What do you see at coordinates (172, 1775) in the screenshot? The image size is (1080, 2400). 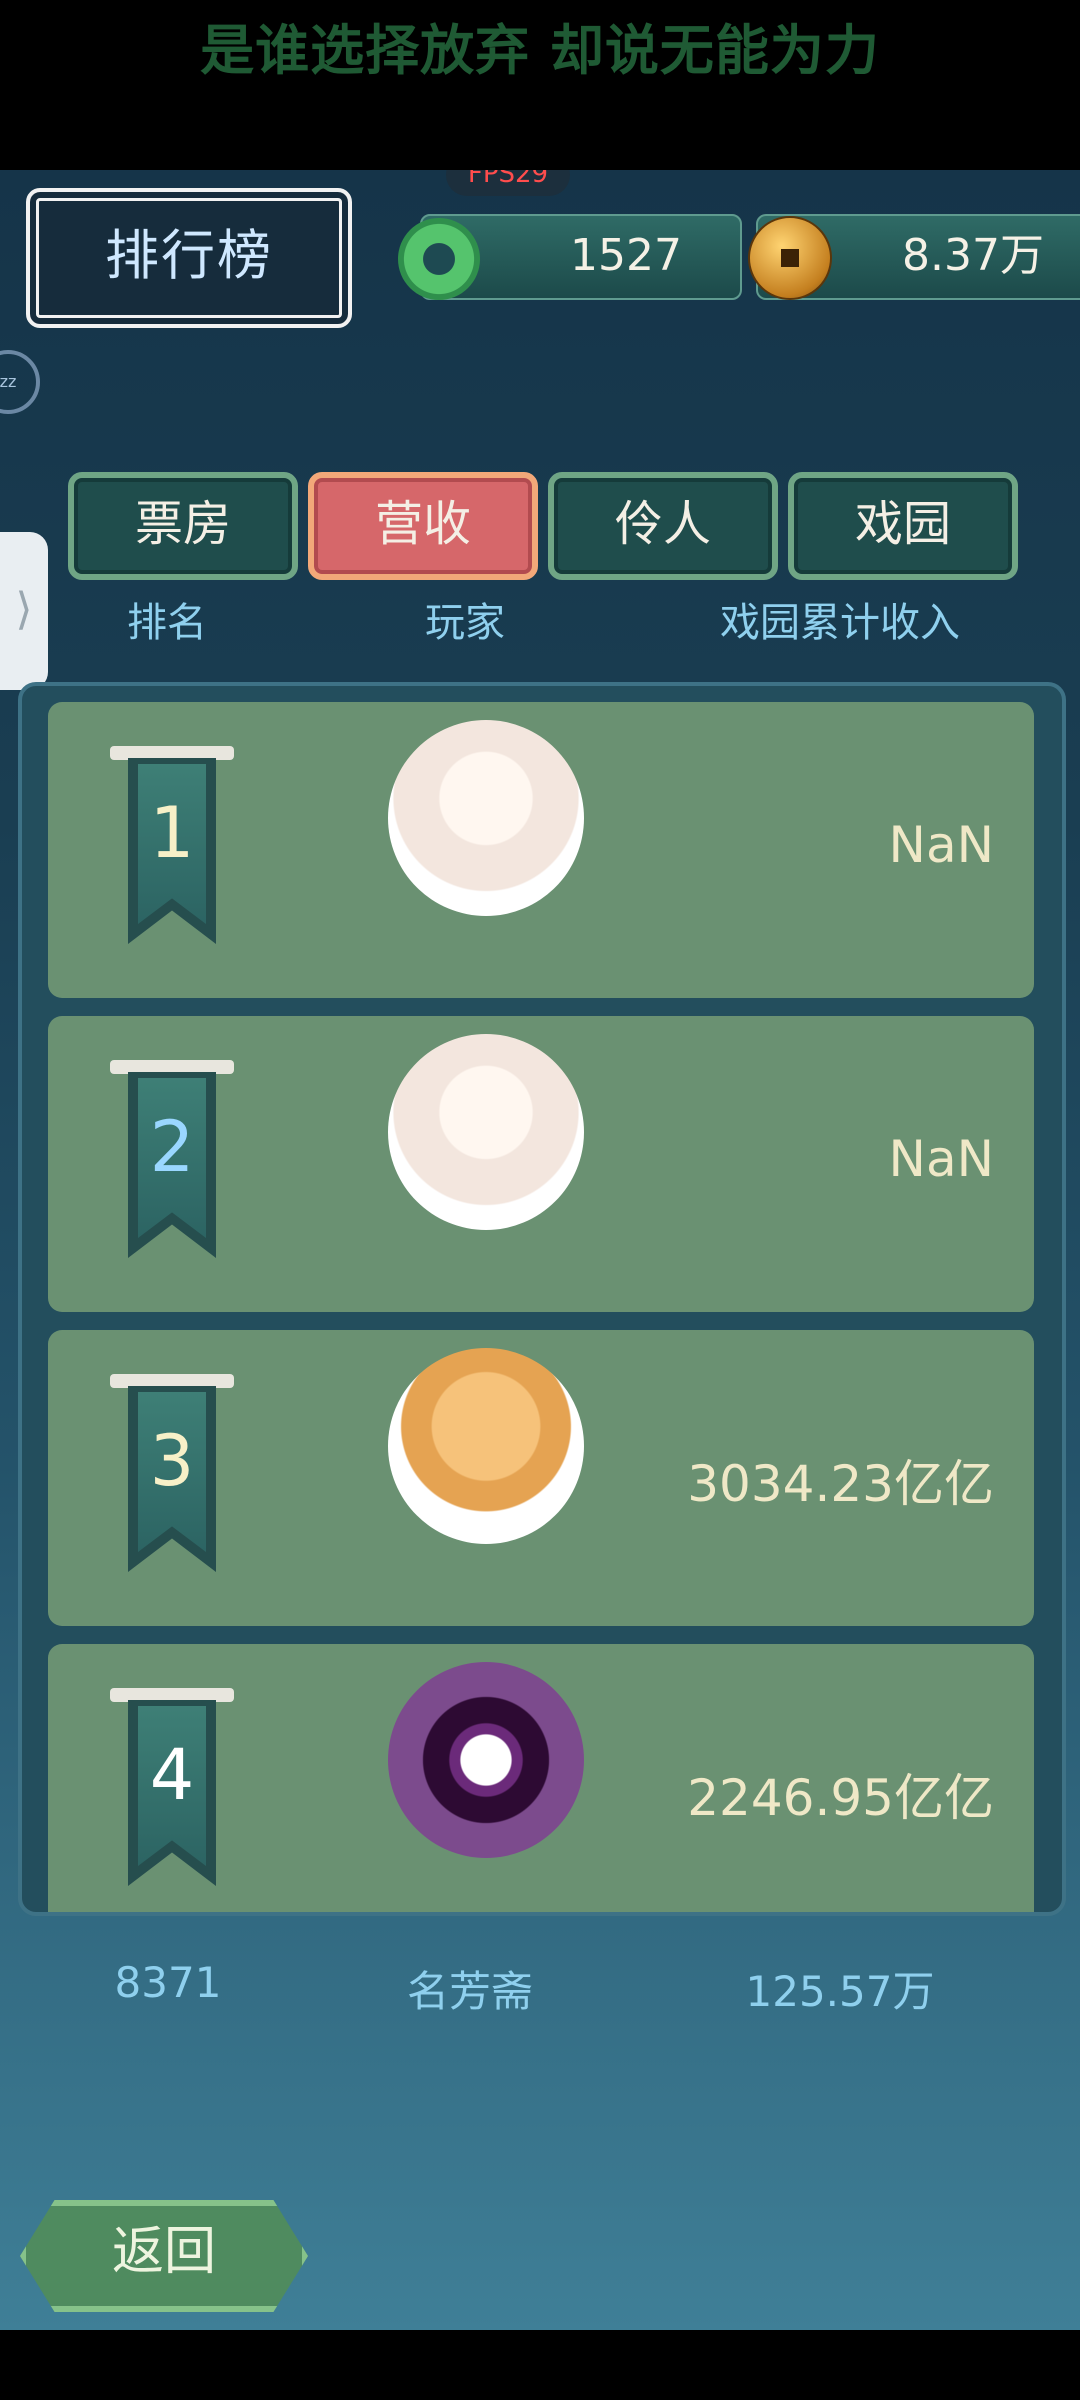 I see `rank-number: 4` at bounding box center [172, 1775].